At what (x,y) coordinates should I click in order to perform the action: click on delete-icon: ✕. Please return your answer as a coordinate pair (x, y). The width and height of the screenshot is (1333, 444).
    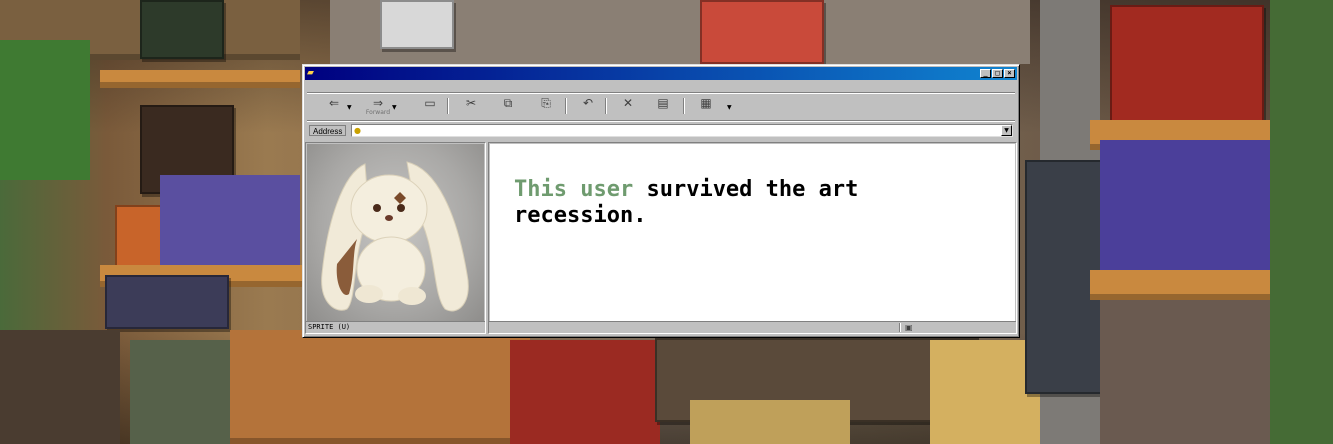
    Looking at the image, I should click on (628, 103).